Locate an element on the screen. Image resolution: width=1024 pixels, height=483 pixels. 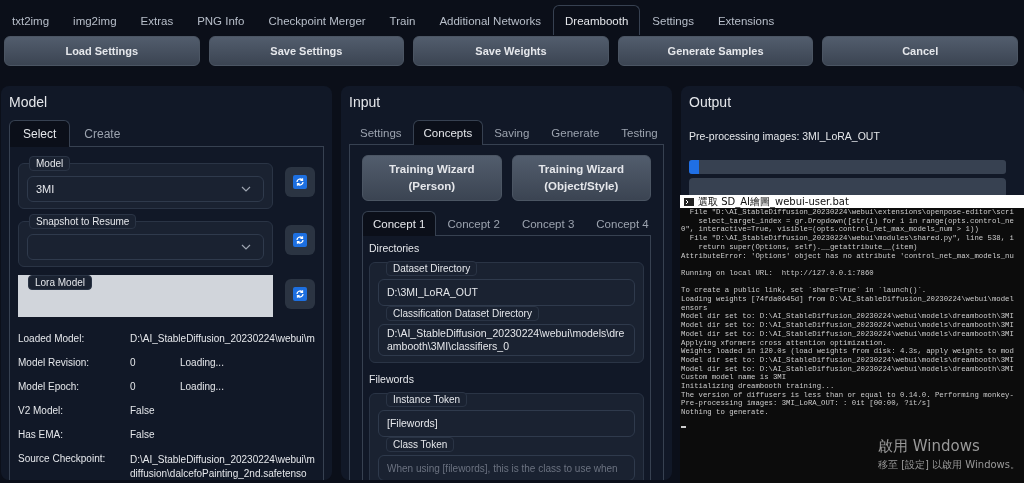
tab: Checkpoint Merger is located at coordinates (317, 20).